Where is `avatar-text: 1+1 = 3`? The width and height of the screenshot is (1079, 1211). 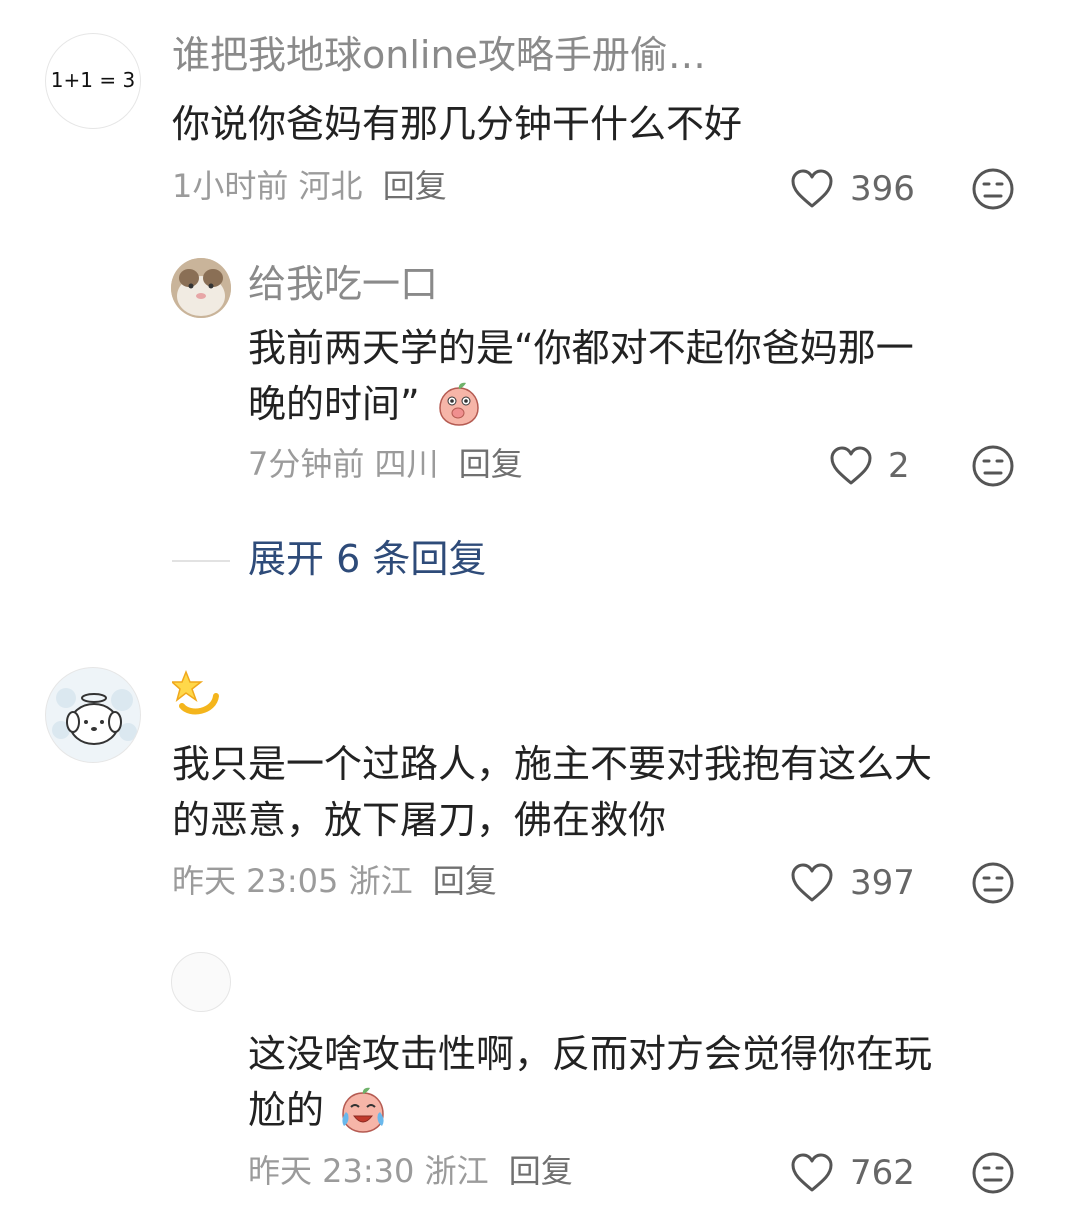 avatar-text: 1+1 = 3 is located at coordinates (93, 80).